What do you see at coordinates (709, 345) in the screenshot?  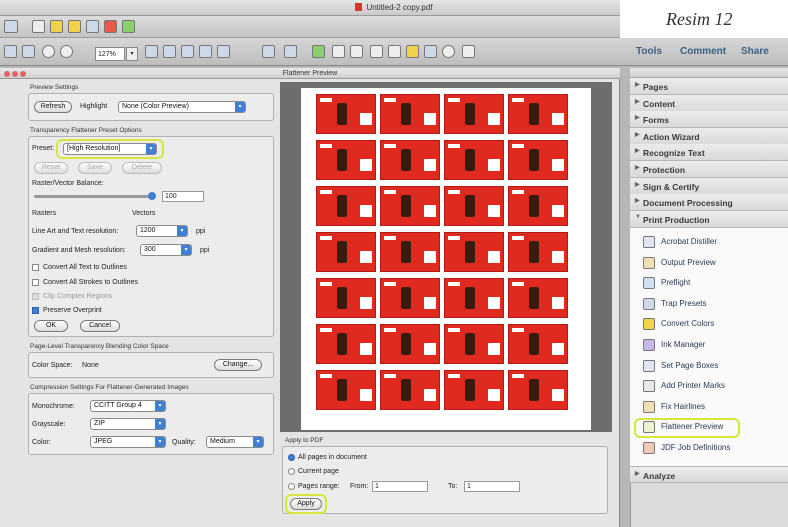 I see `tool-ink-manager: Ink Manager` at bounding box center [709, 345].